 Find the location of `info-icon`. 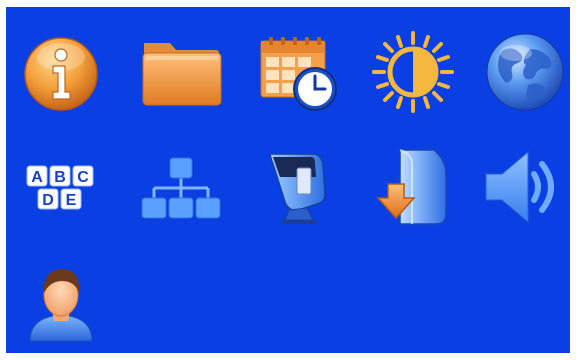

info-icon is located at coordinates (61, 74).